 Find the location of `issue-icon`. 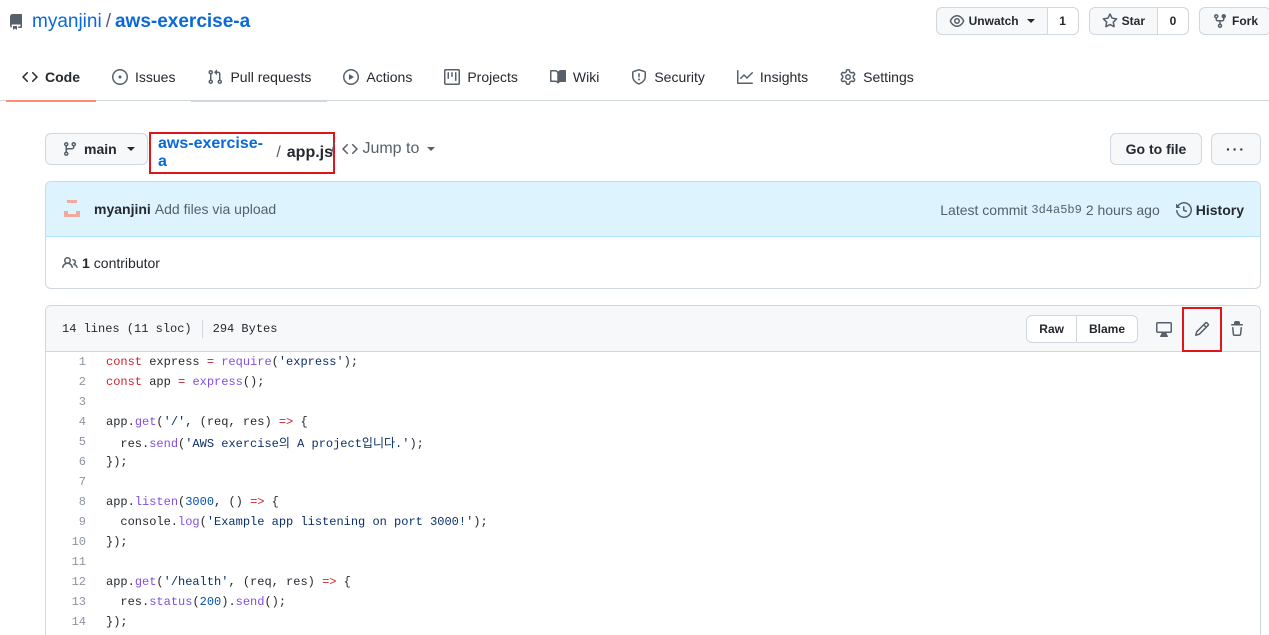

issue-icon is located at coordinates (120, 76).